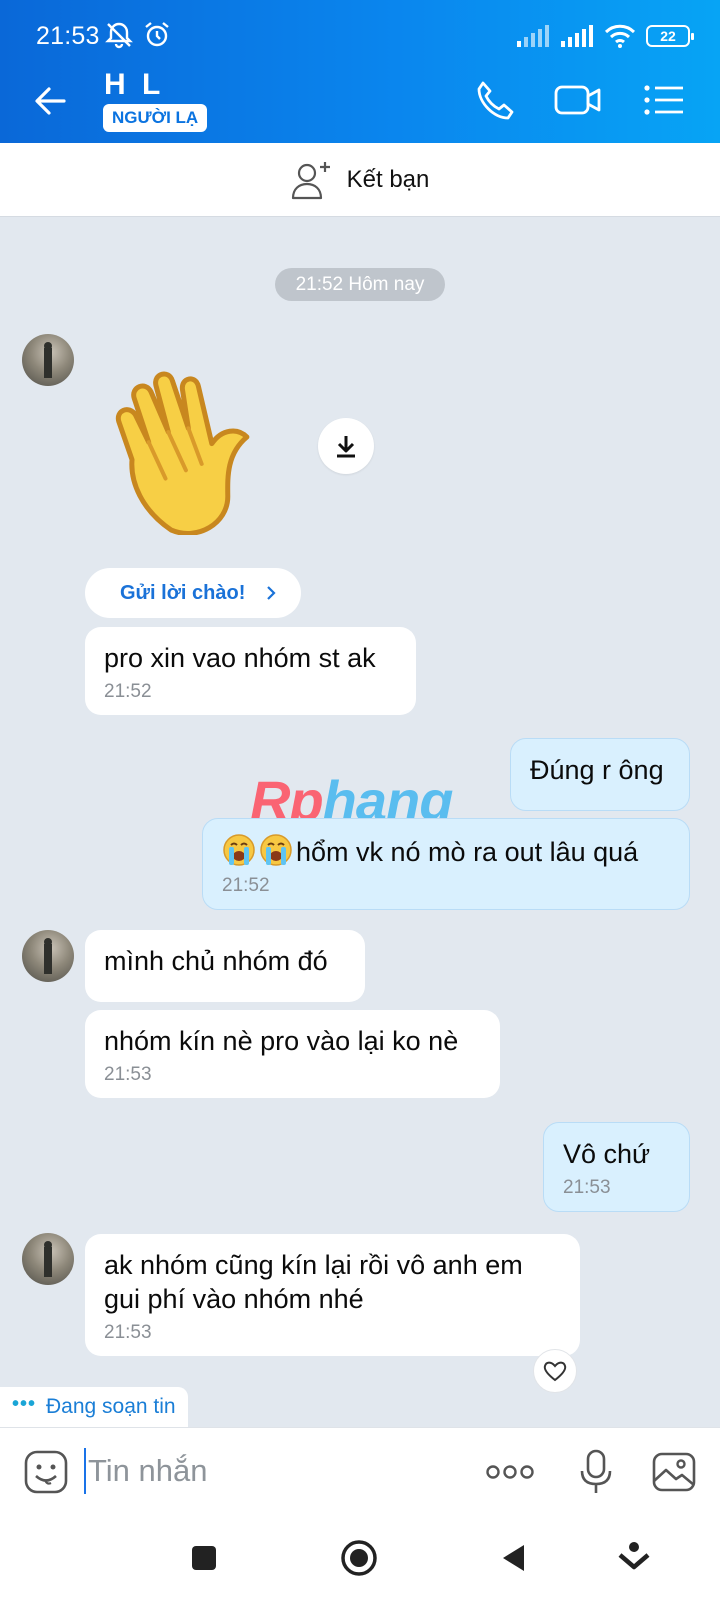 The image size is (720, 1600). I want to click on message-text: hổm vk nó mò ra out lâu quá, so click(467, 852).